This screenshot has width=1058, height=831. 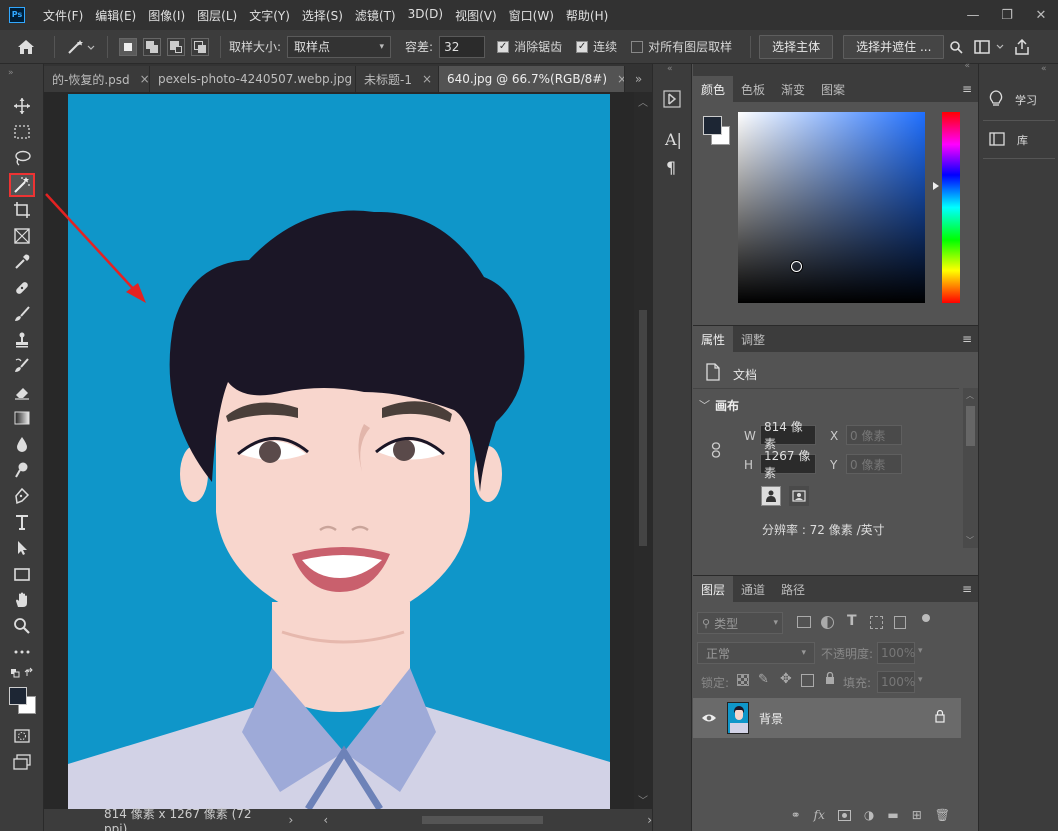 I want to click on tab-properties: 属性, so click(x=713, y=339).